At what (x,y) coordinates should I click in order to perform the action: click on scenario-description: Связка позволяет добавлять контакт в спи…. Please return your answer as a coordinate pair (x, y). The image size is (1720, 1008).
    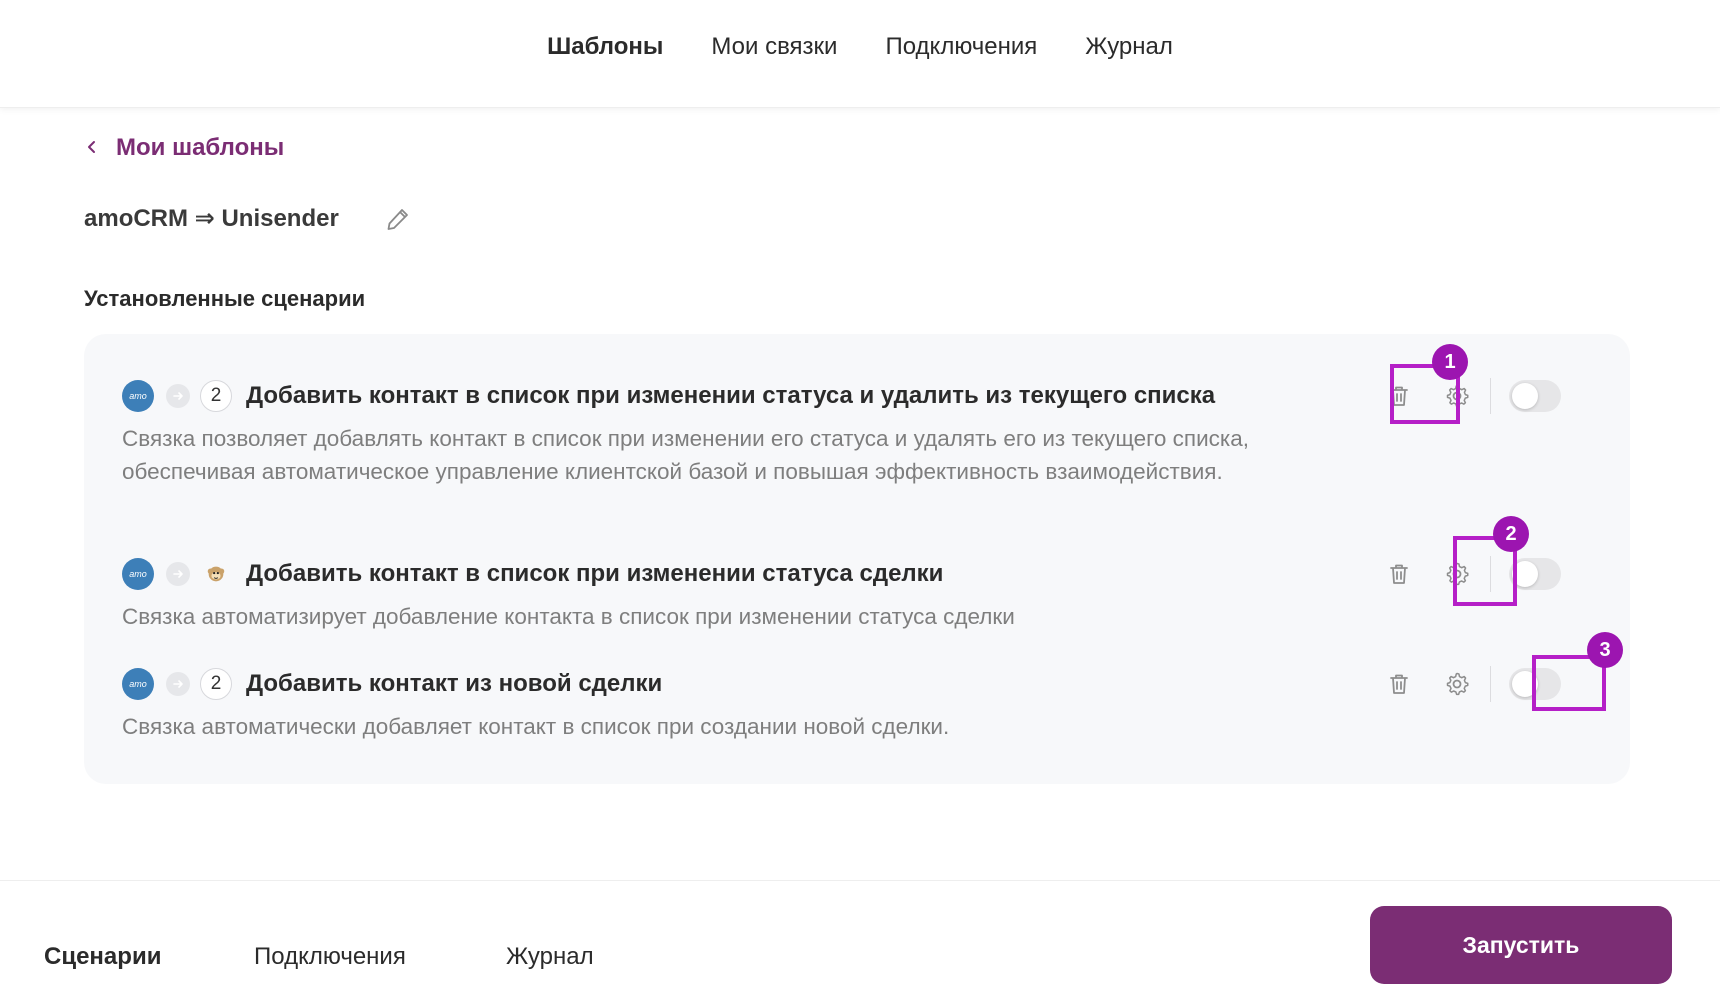
    Looking at the image, I should click on (686, 455).